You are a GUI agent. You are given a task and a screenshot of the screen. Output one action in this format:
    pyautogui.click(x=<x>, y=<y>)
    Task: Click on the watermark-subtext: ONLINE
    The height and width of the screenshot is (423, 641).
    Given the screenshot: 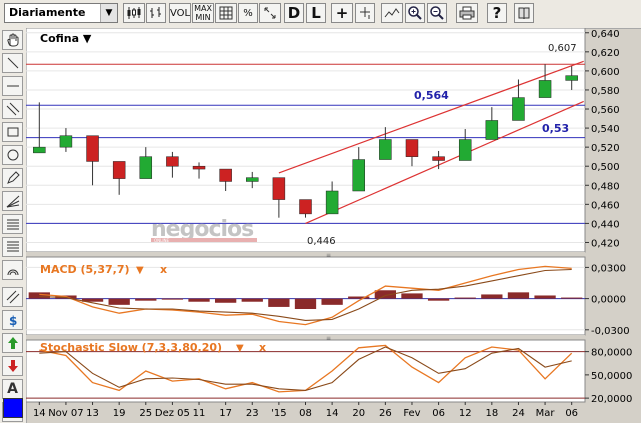 What is the action you would take?
    pyautogui.click(x=162, y=240)
    